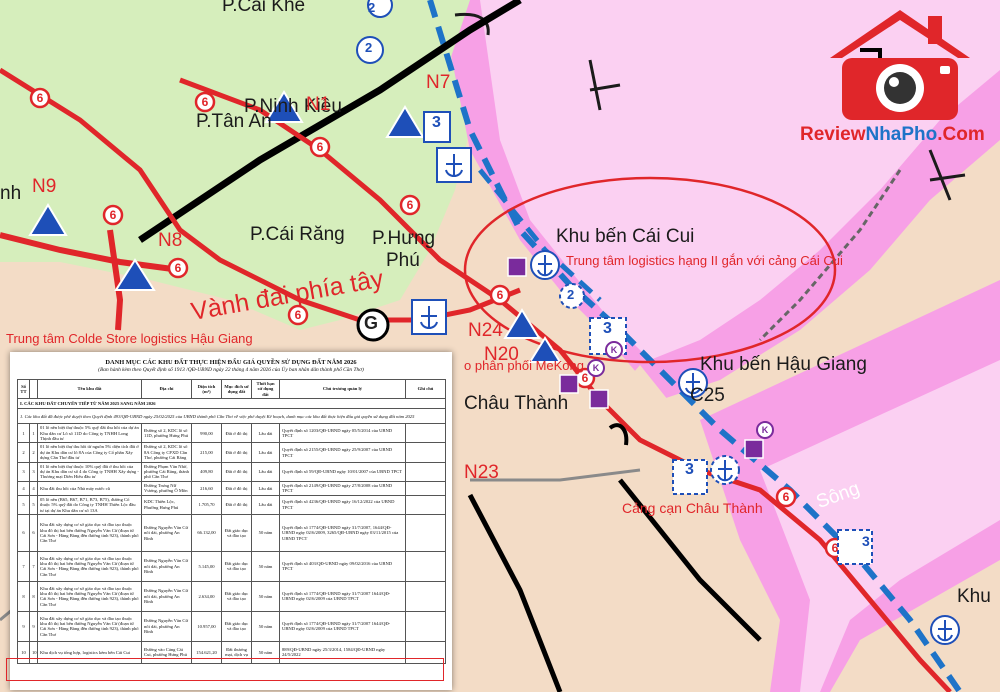 The width and height of the screenshot is (1000, 692). Describe the element at coordinates (692, 508) in the screenshot. I see `dry-port-chau-thanh-label: Cảng cạn Châu Thành` at that location.